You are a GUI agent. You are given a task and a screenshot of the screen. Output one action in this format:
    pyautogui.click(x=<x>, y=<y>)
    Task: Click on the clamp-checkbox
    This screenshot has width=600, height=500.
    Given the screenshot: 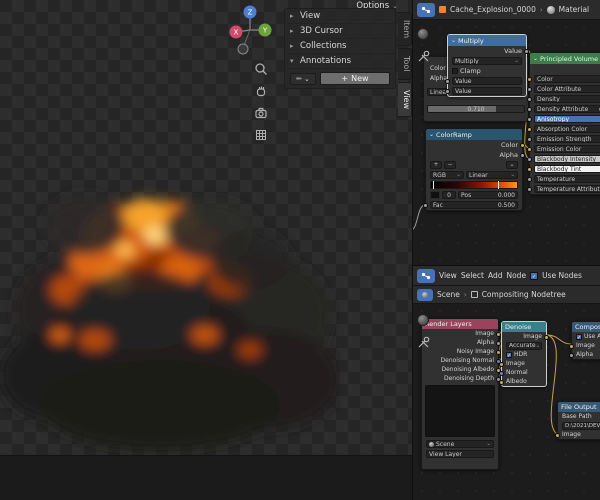 What is the action you would take?
    pyautogui.click(x=455, y=71)
    